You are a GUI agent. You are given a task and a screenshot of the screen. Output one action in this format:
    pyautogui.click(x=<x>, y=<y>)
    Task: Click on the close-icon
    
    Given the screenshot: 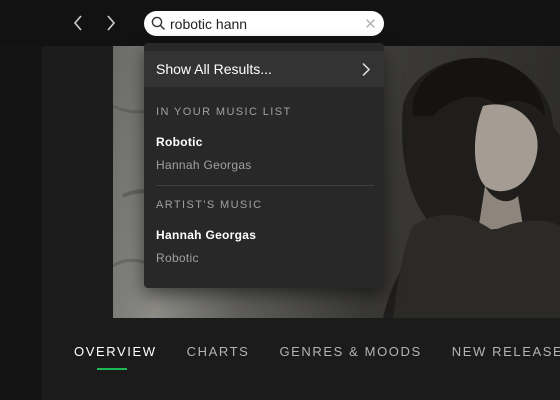 What is the action you would take?
    pyautogui.click(x=370, y=23)
    